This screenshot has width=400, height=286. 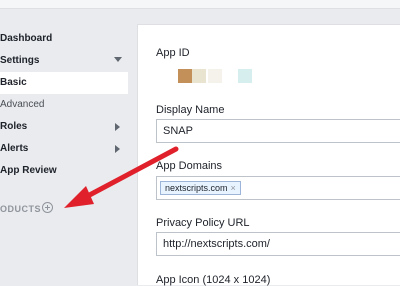 What do you see at coordinates (64, 149) in the screenshot?
I see `sidebar-item-alerts: Alerts` at bounding box center [64, 149].